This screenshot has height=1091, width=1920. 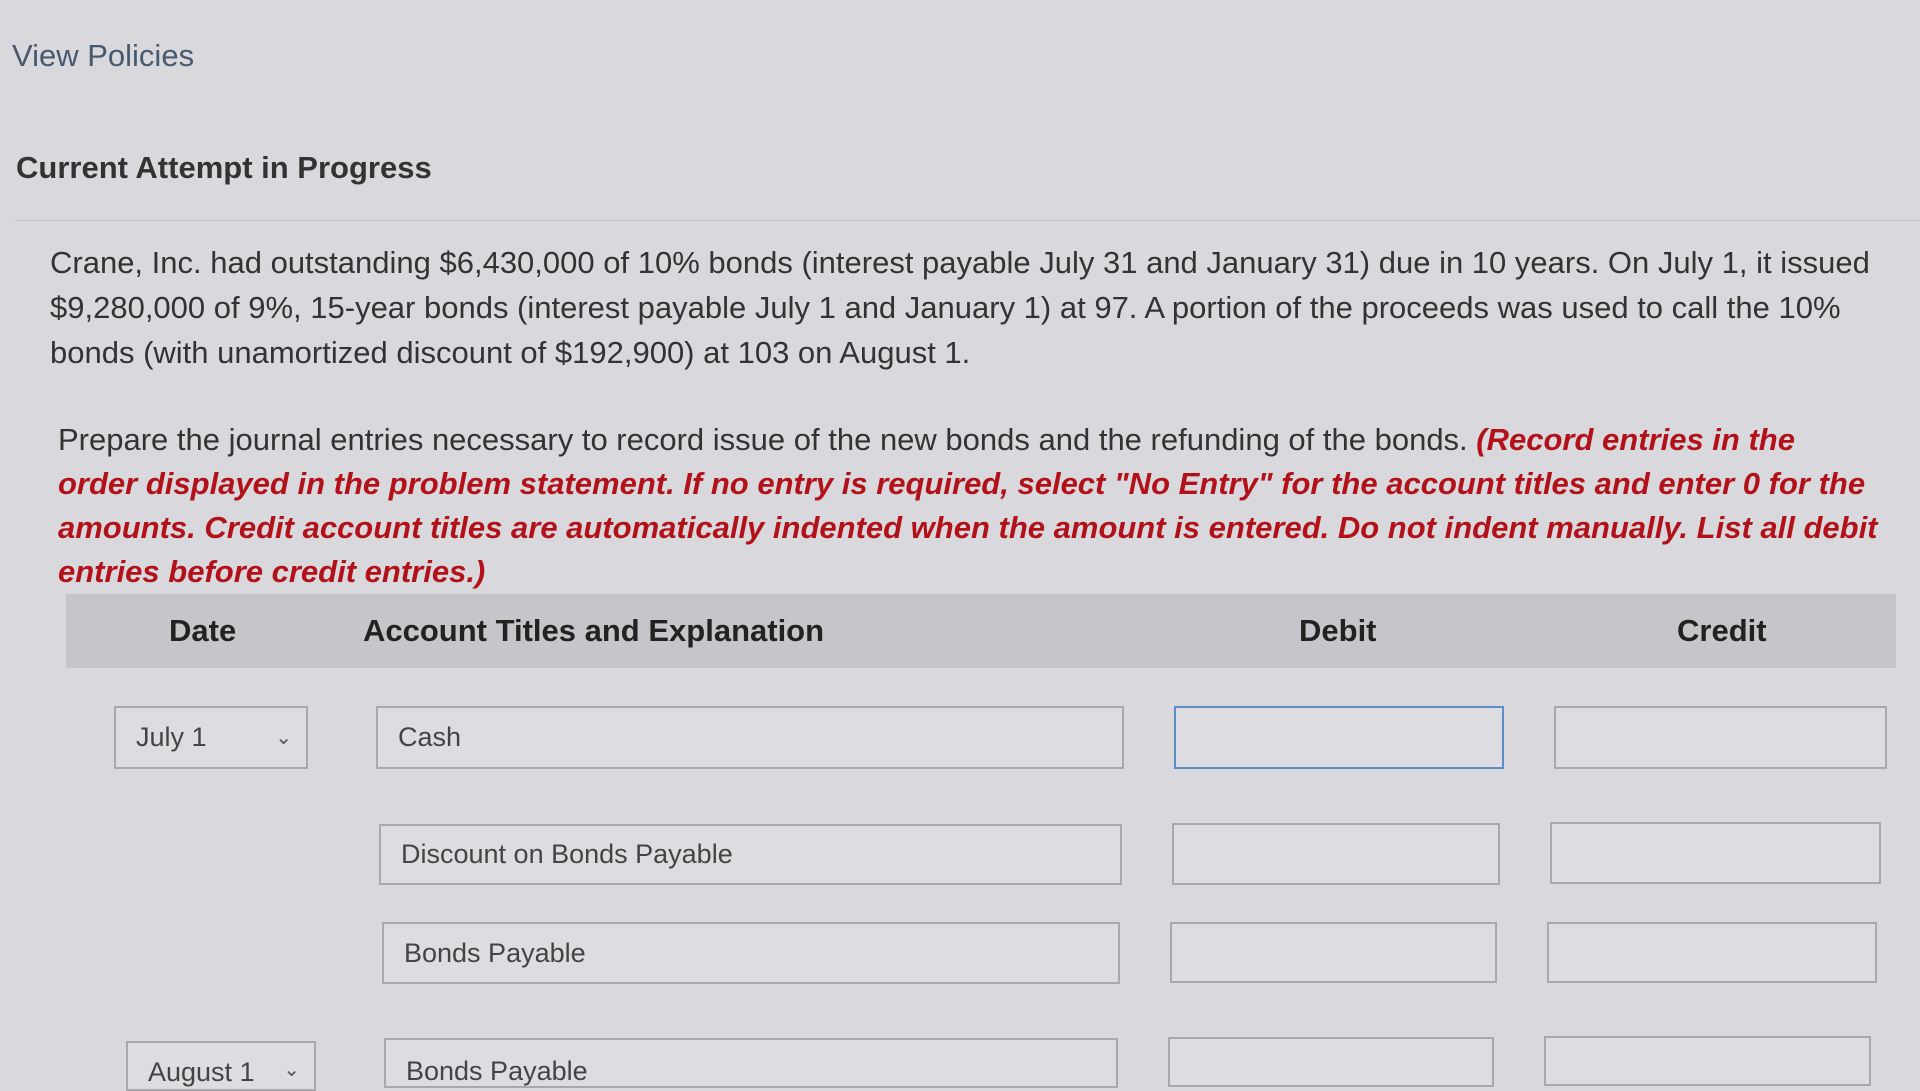 What do you see at coordinates (430, 737) in the screenshot?
I see `account-title-value: Cash` at bounding box center [430, 737].